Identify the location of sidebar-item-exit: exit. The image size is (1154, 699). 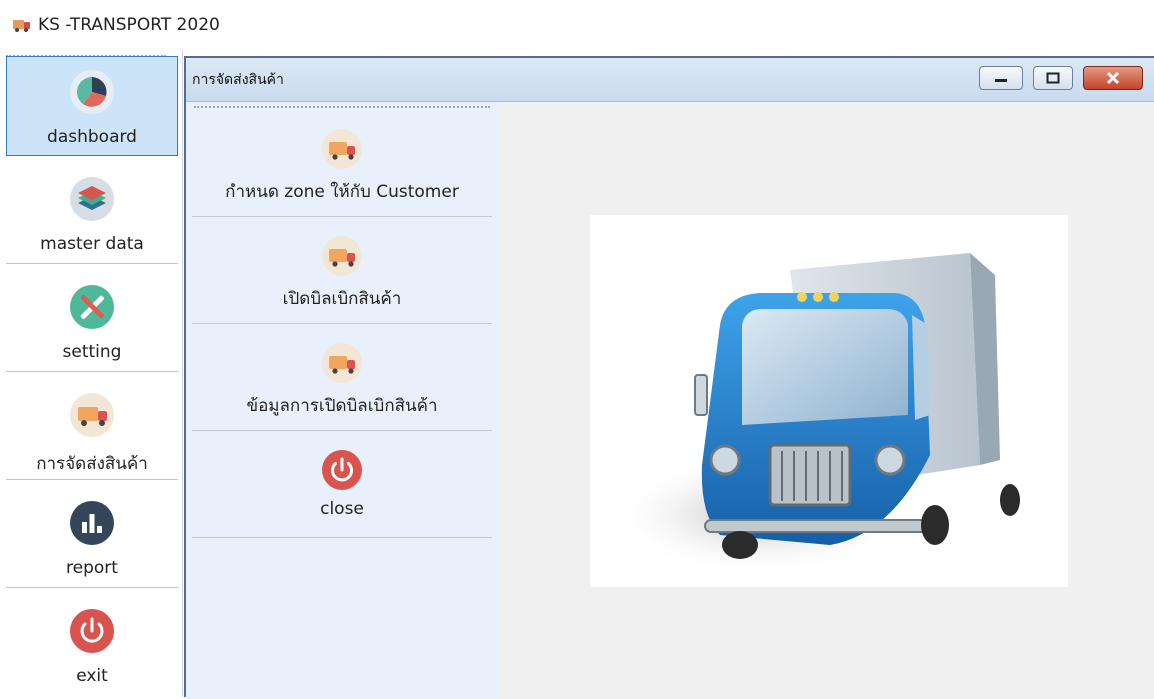
(92, 646).